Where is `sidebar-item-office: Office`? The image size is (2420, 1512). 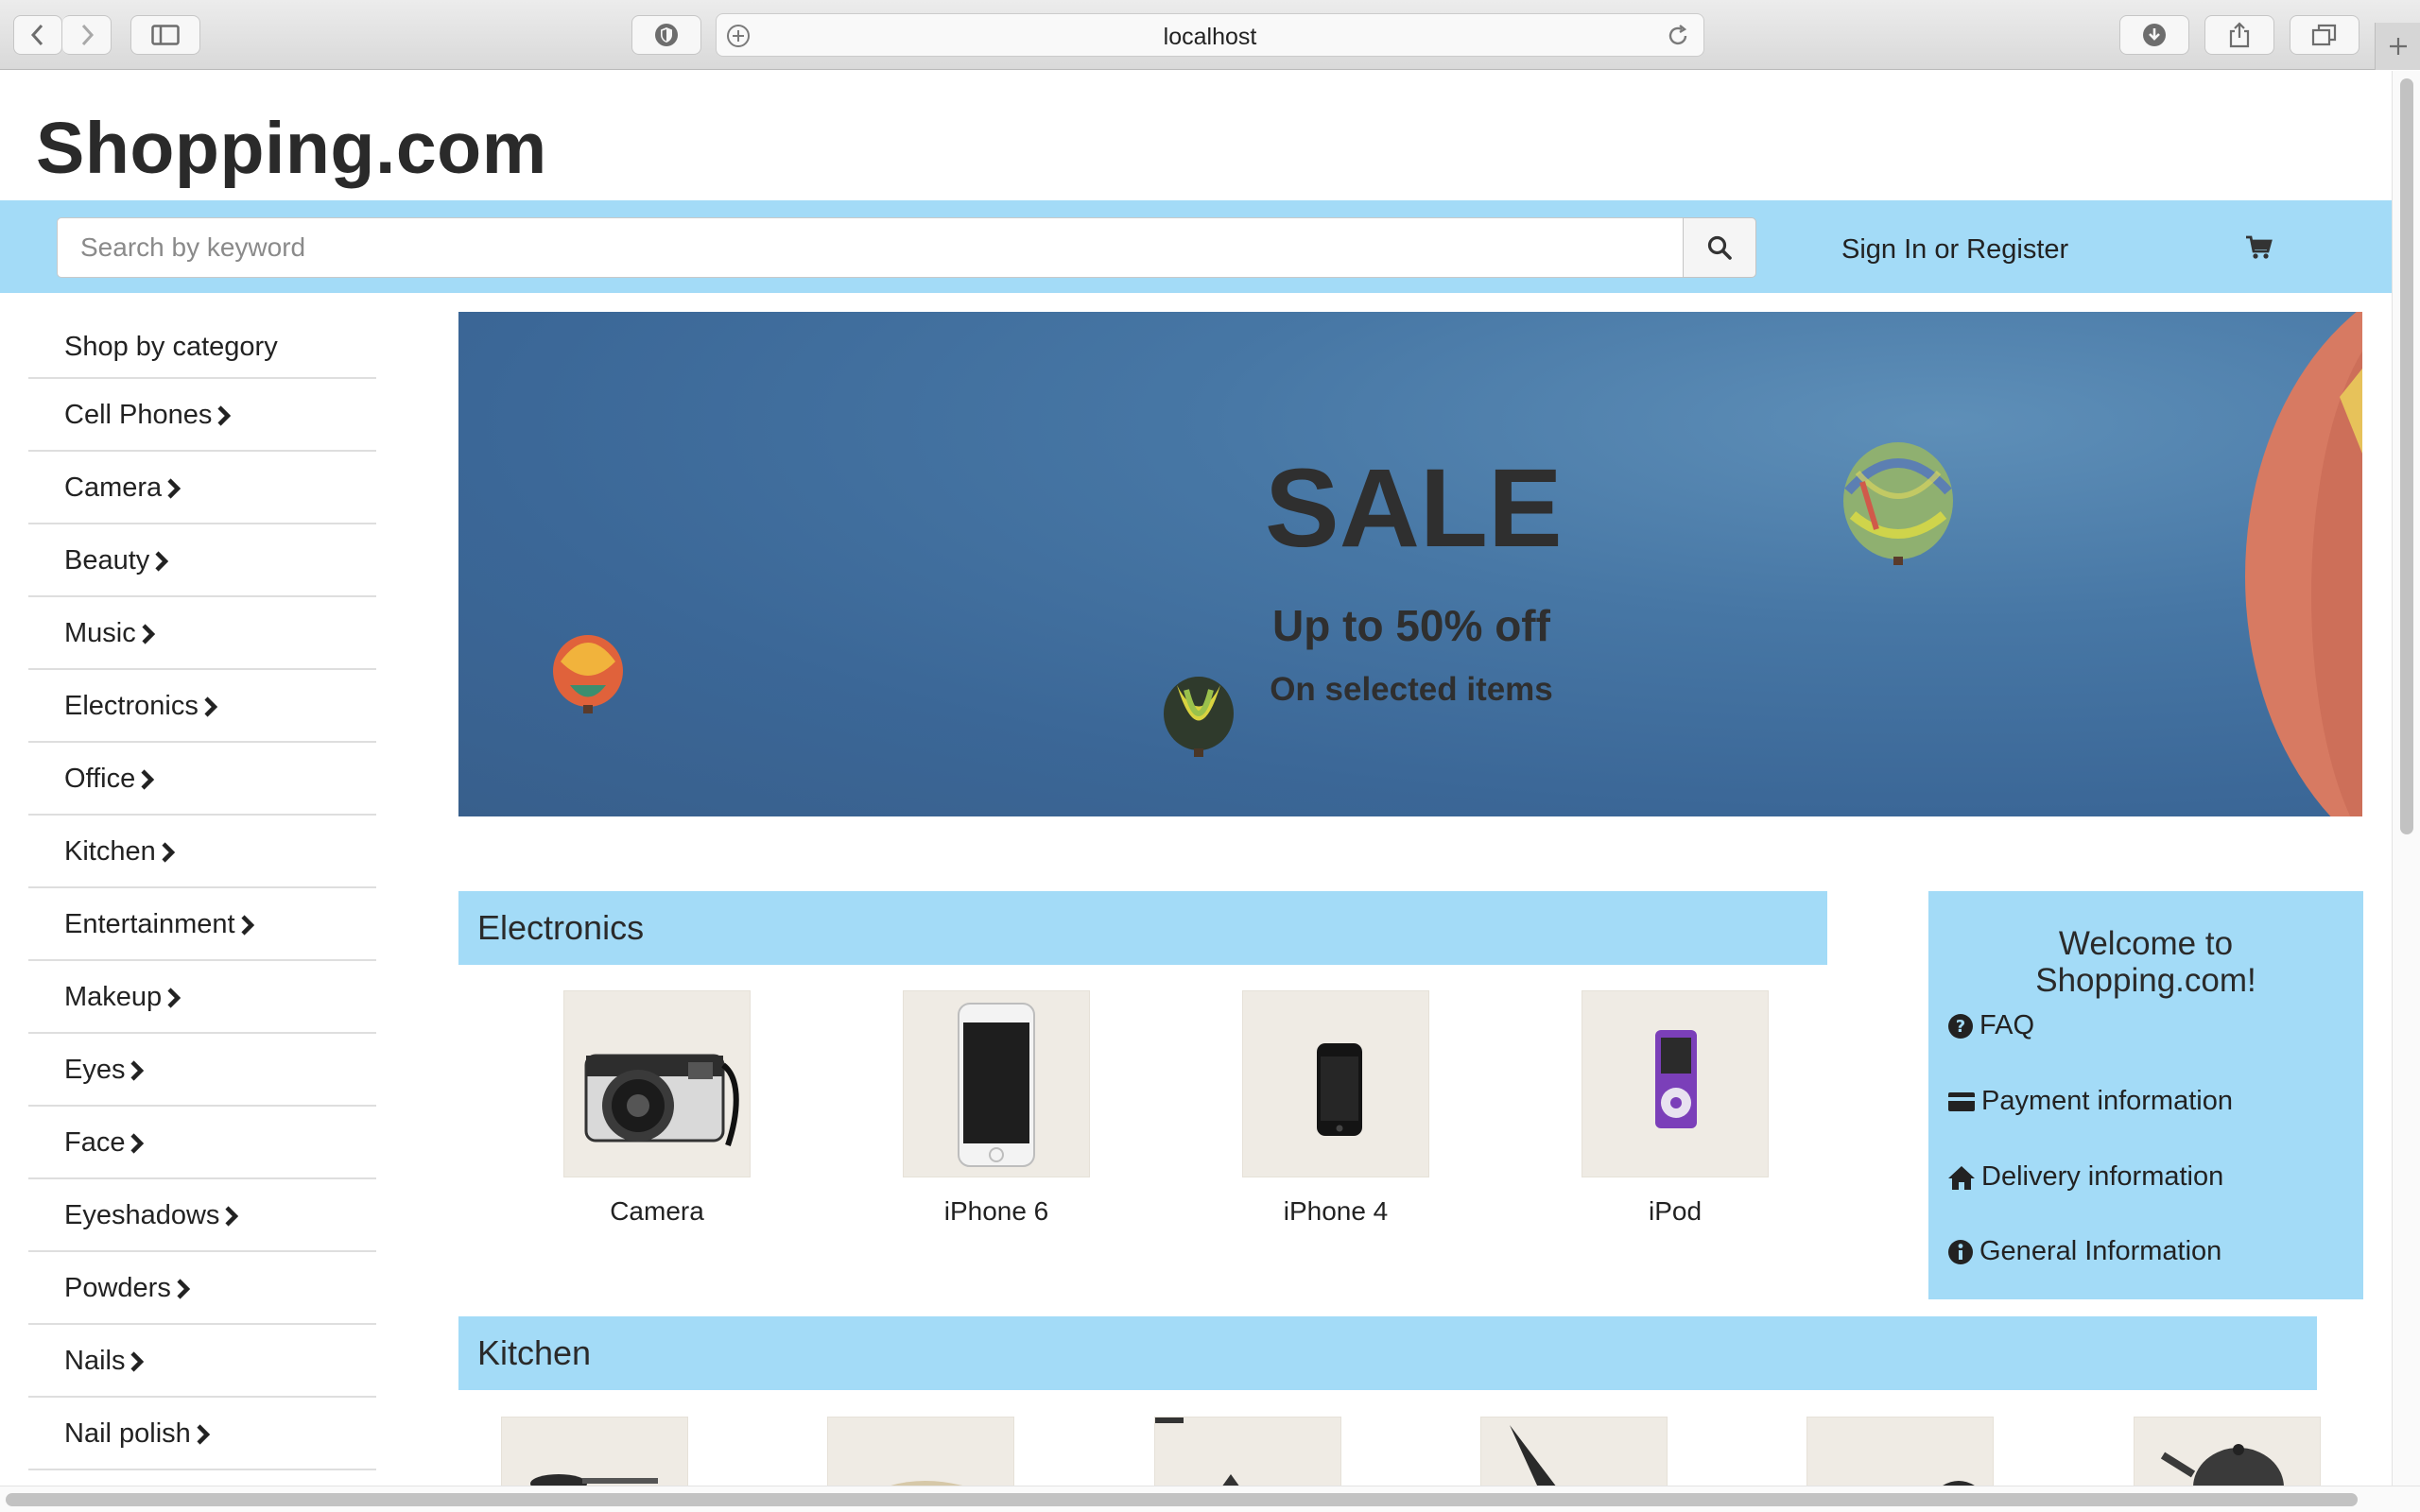 sidebar-item-office: Office is located at coordinates (202, 779).